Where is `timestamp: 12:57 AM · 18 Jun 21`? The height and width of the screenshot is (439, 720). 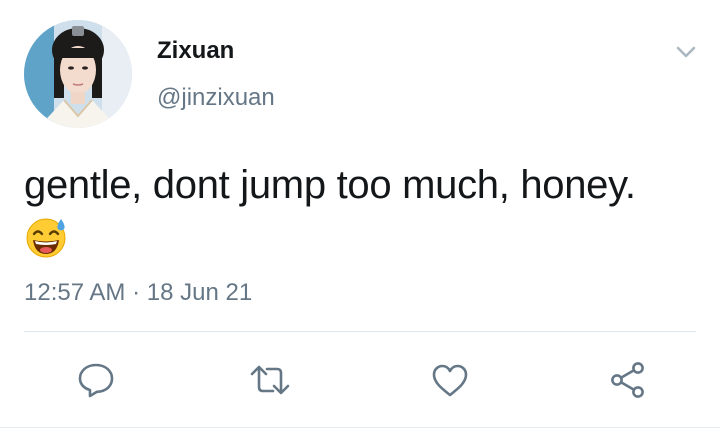
timestamp: 12:57 AM · 18 Jun 21 is located at coordinates (138, 293).